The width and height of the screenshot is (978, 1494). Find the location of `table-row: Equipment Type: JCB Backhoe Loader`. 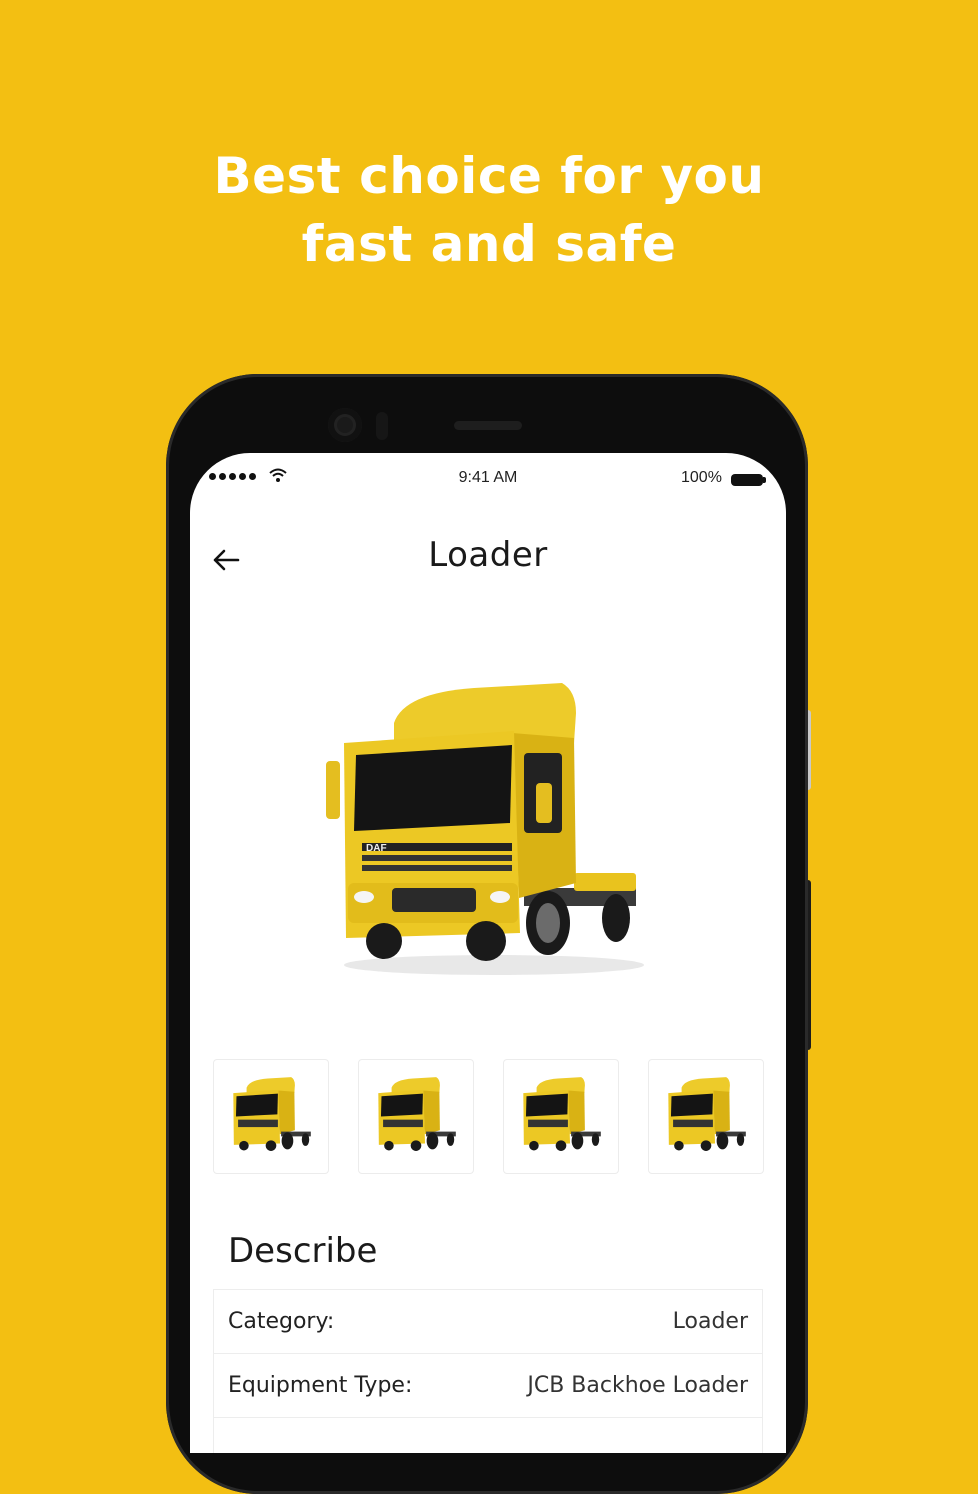

table-row: Equipment Type: JCB Backhoe Loader is located at coordinates (488, 1385).